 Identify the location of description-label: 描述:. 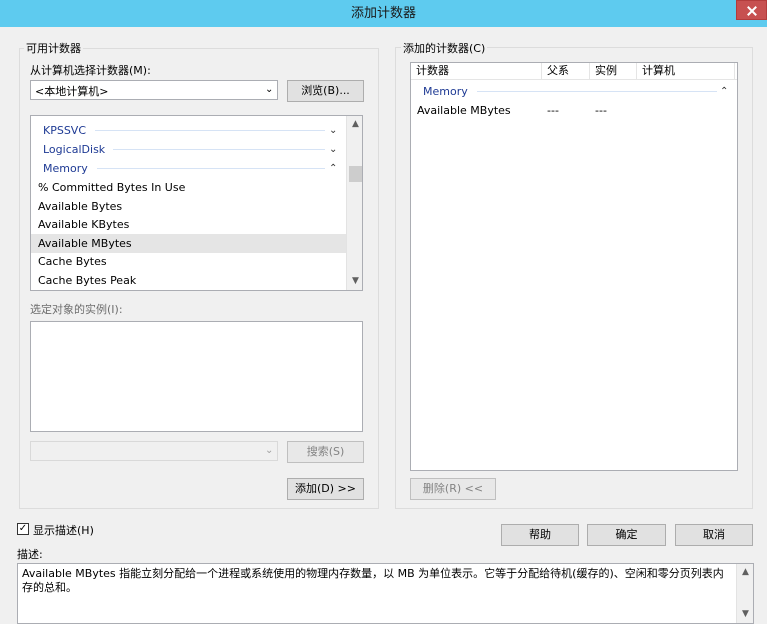
(30, 554).